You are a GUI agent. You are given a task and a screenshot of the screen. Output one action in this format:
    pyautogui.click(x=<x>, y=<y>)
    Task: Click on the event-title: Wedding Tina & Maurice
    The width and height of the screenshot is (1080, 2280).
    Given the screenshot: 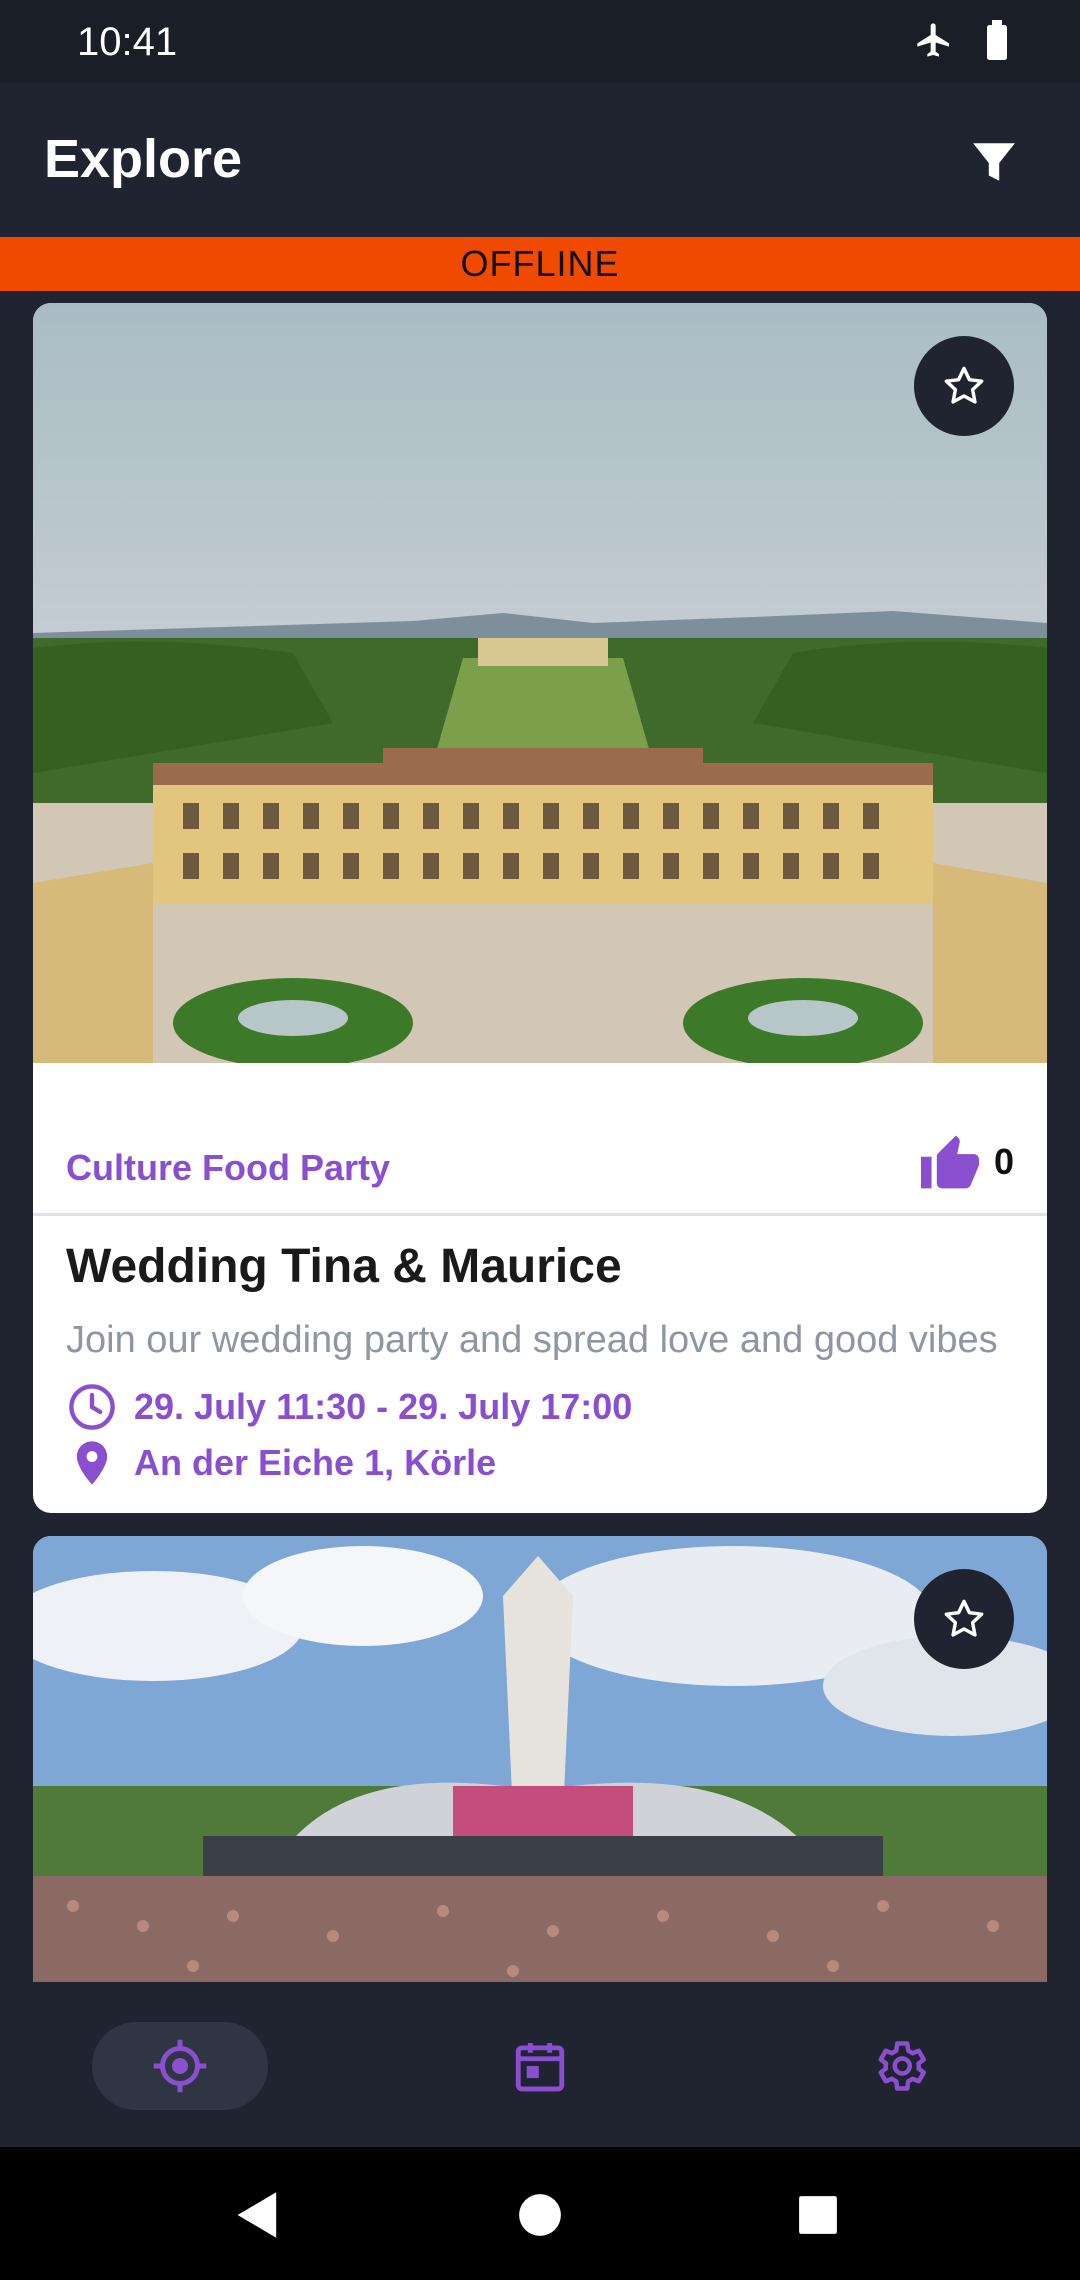 What is the action you would take?
    pyautogui.click(x=344, y=1266)
    